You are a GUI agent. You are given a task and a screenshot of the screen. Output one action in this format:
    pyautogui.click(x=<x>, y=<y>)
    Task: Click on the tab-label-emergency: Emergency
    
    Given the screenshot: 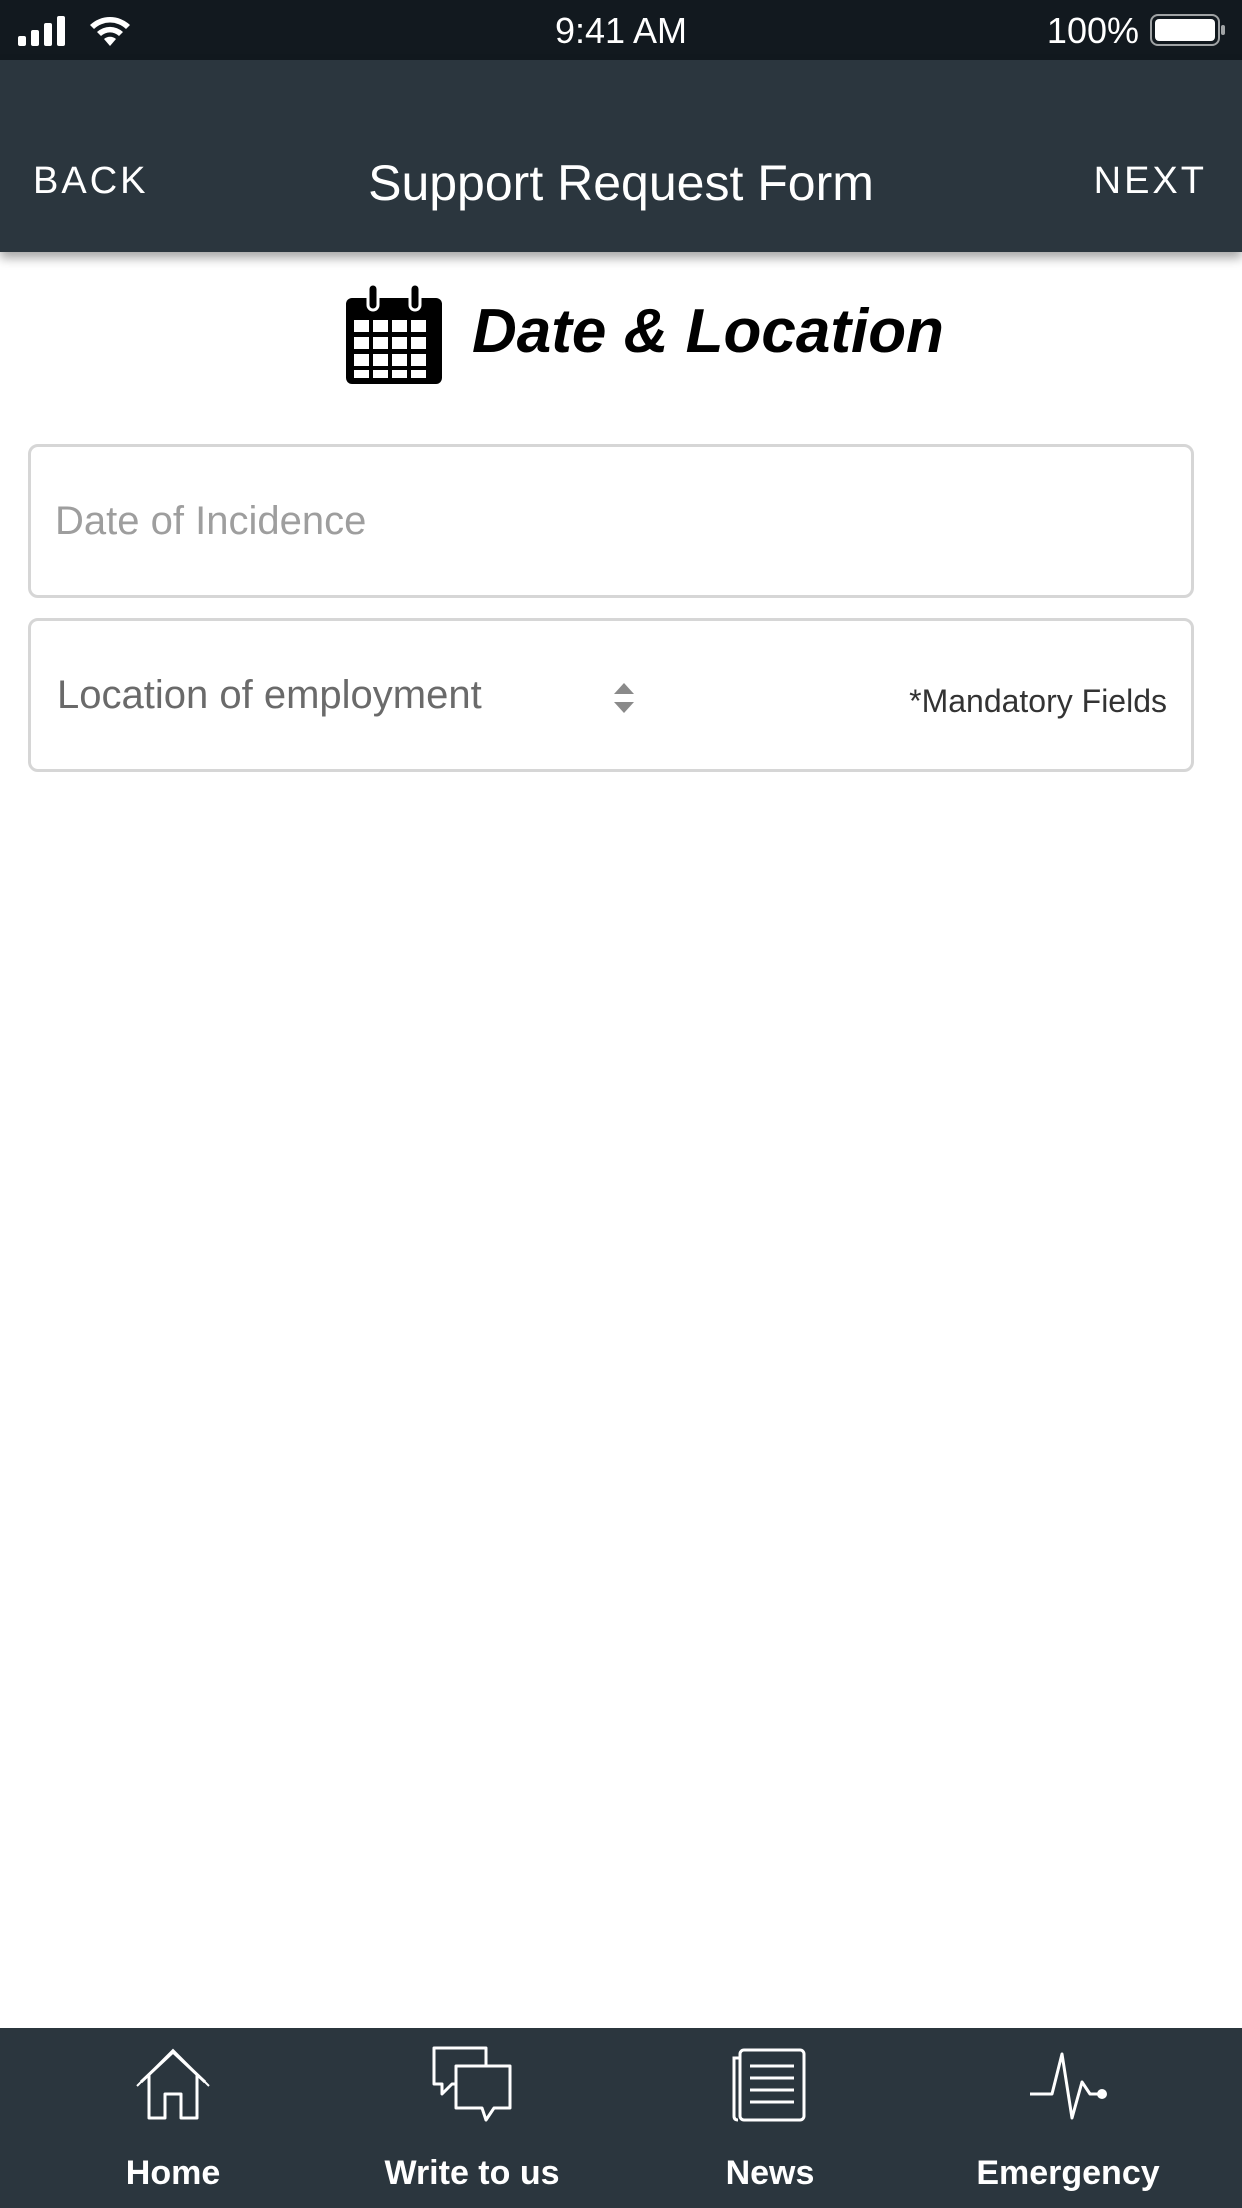 What is the action you would take?
    pyautogui.click(x=1068, y=2173)
    